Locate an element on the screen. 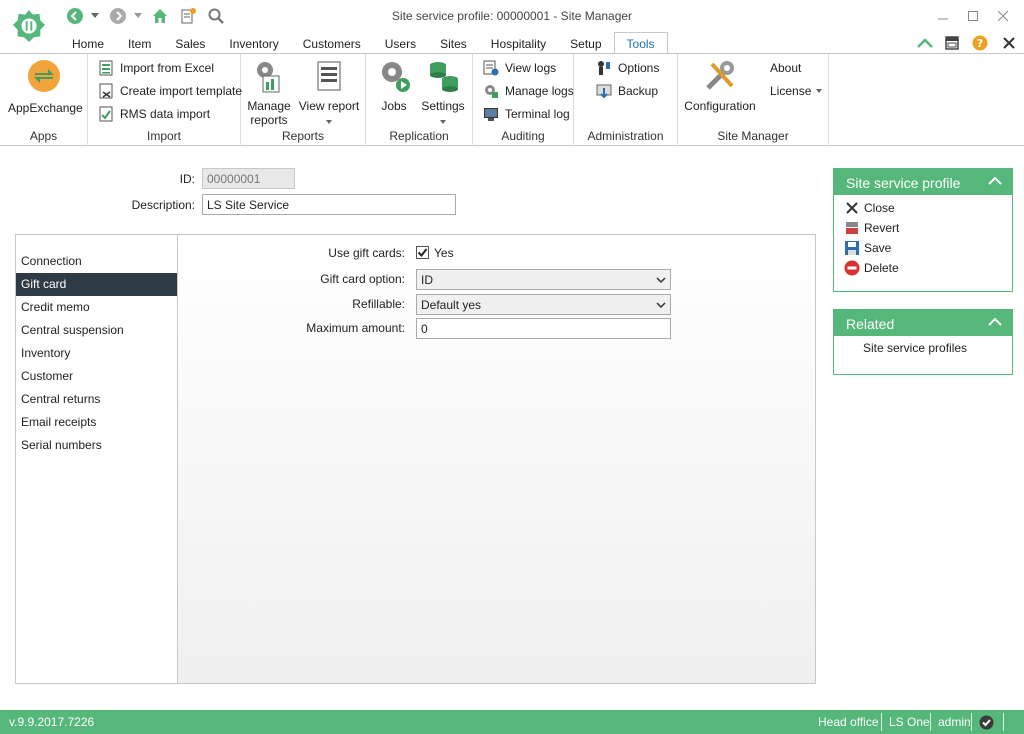  nav-item-credit-memo: Credit memo is located at coordinates (96, 307).